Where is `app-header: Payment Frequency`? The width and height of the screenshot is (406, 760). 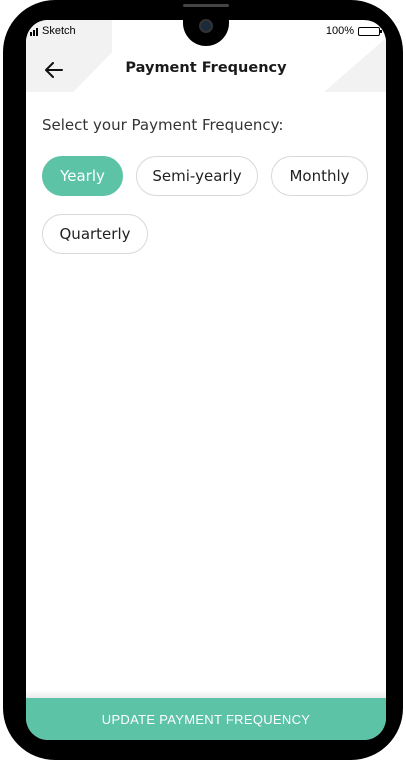 app-header: Payment Frequency is located at coordinates (206, 70).